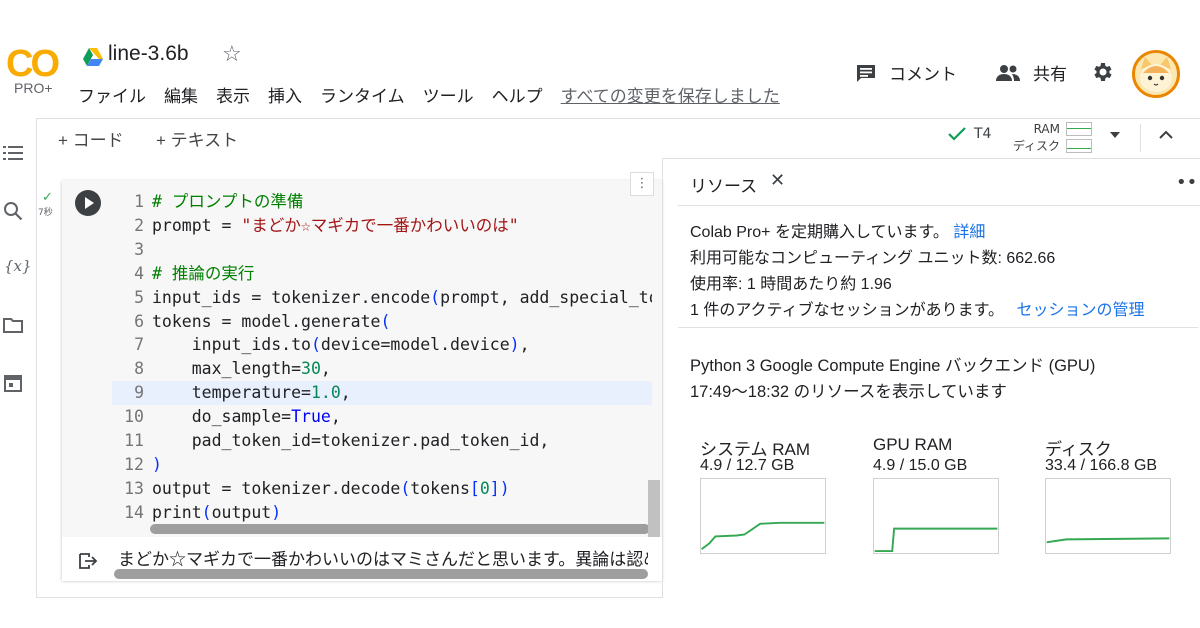 The image size is (1200, 628). What do you see at coordinates (335, 225) in the screenshot?
I see `code-text: prompt = "まどか☆マギカで一番かわいいのは"` at bounding box center [335, 225].